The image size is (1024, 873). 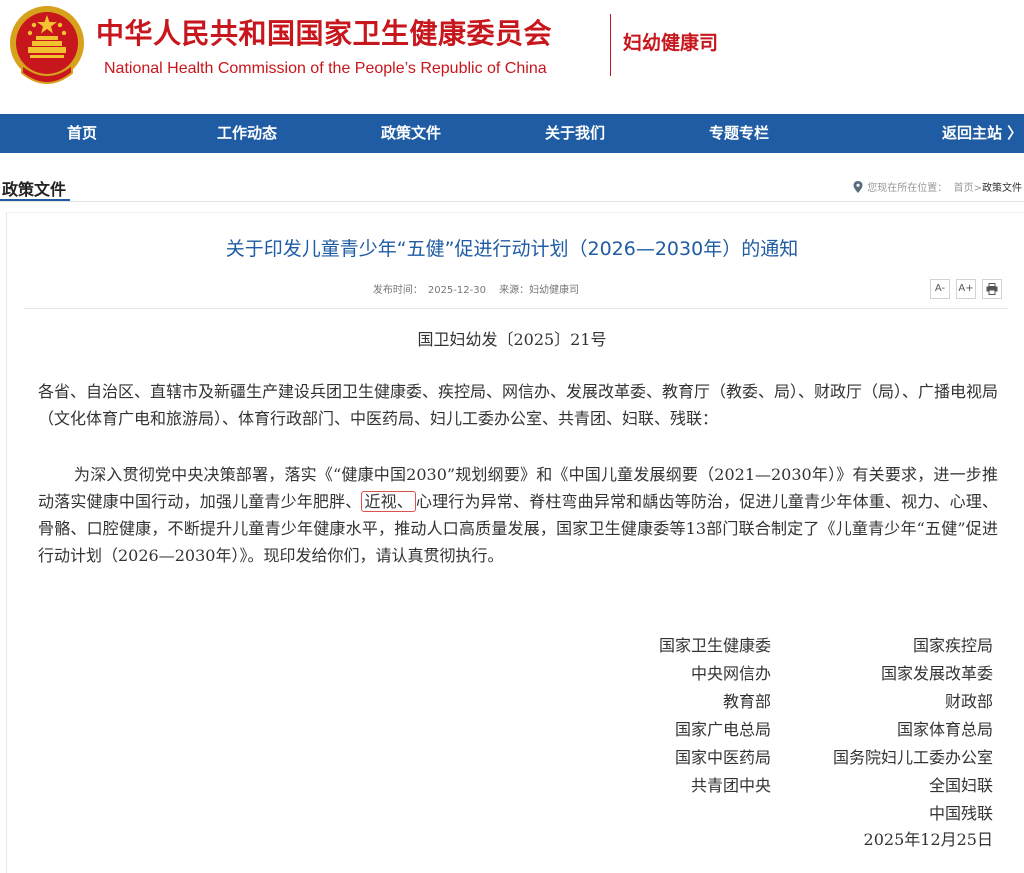 What do you see at coordinates (960, 813) in the screenshot?
I see `signatory-right: 中国残联` at bounding box center [960, 813].